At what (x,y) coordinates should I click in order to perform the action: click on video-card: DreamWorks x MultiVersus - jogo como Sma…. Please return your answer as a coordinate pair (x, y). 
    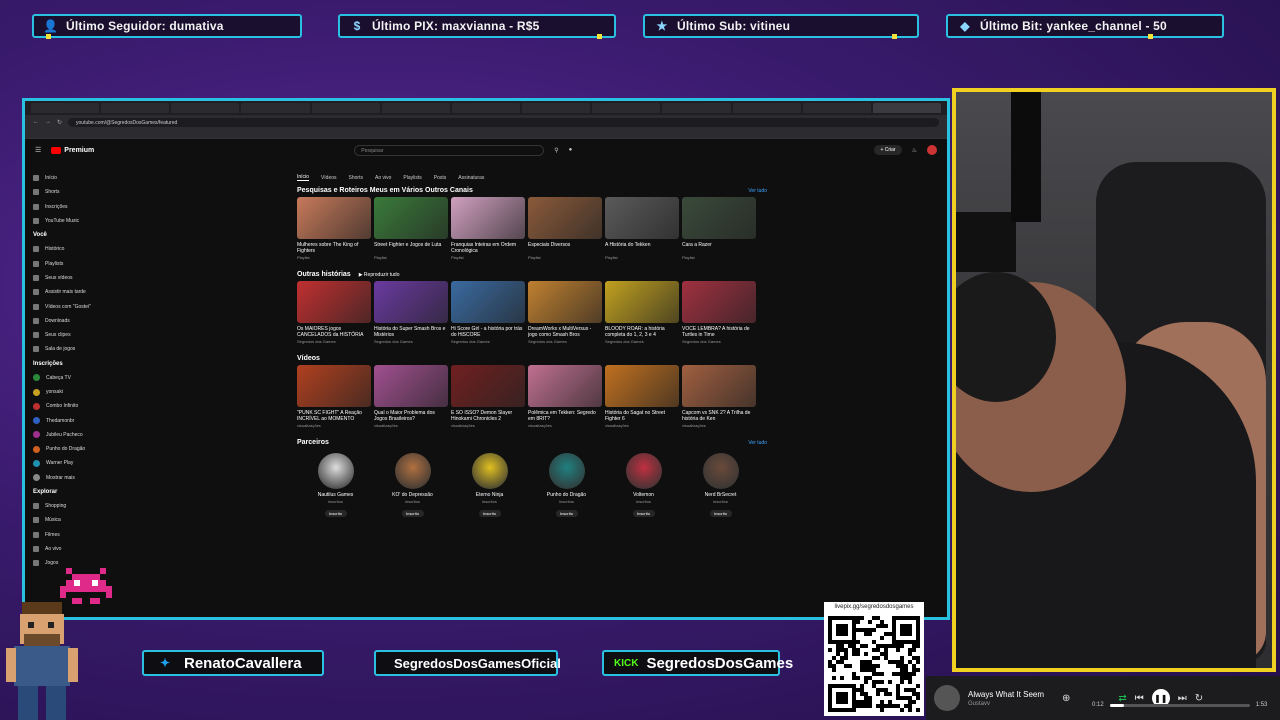
    Looking at the image, I should click on (565, 312).